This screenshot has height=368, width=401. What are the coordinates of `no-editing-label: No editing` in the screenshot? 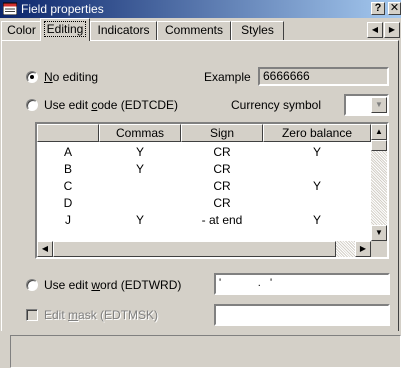 It's located at (71, 77).